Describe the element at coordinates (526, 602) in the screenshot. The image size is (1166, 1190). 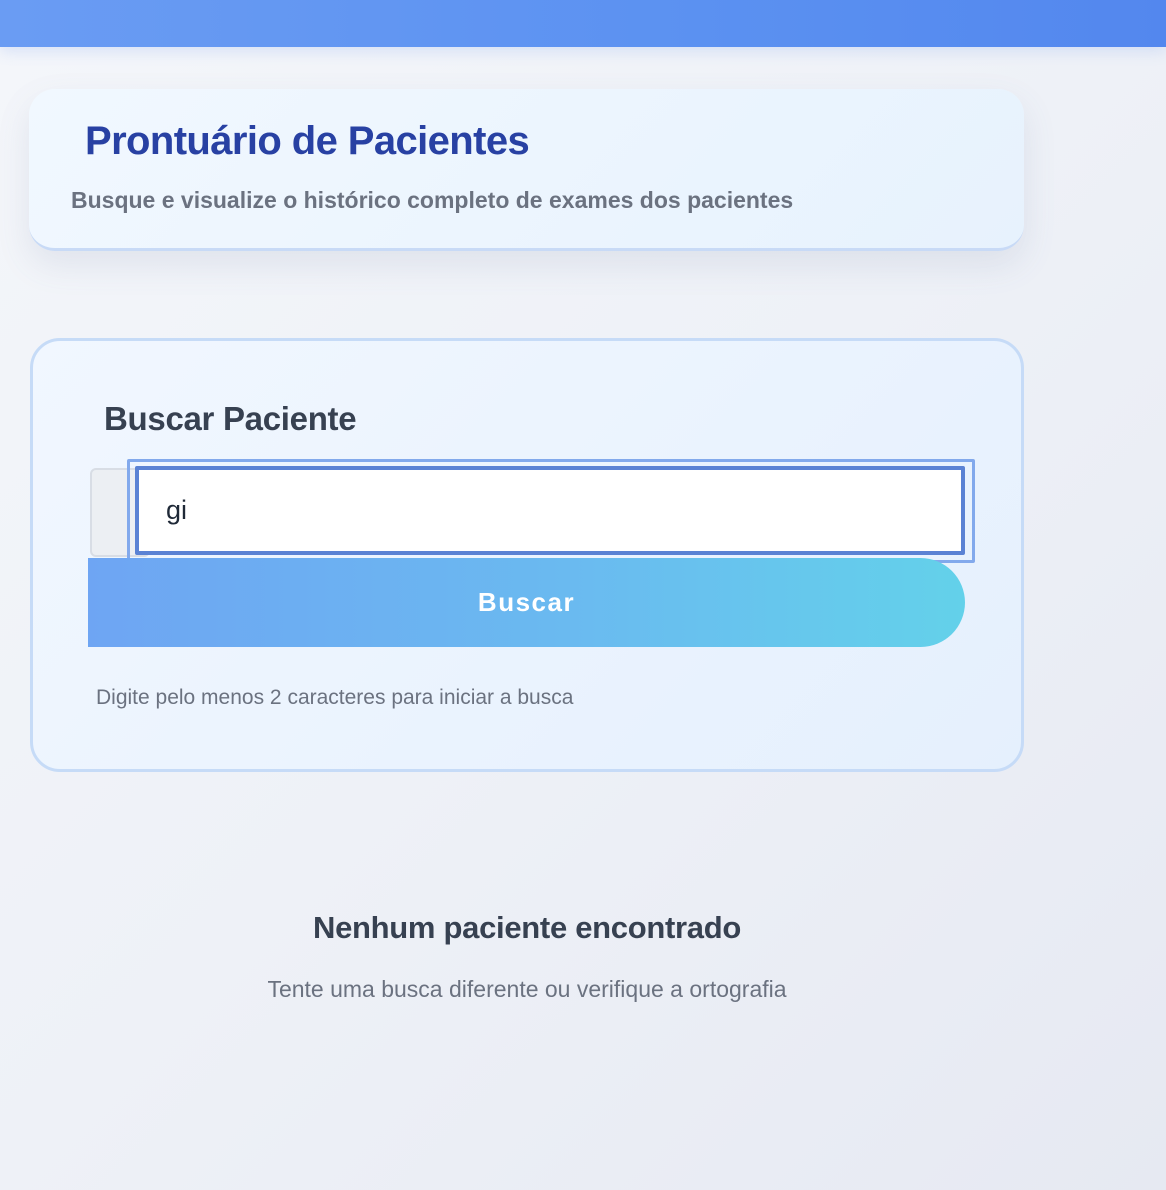
I see `search-button: Buscar` at that location.